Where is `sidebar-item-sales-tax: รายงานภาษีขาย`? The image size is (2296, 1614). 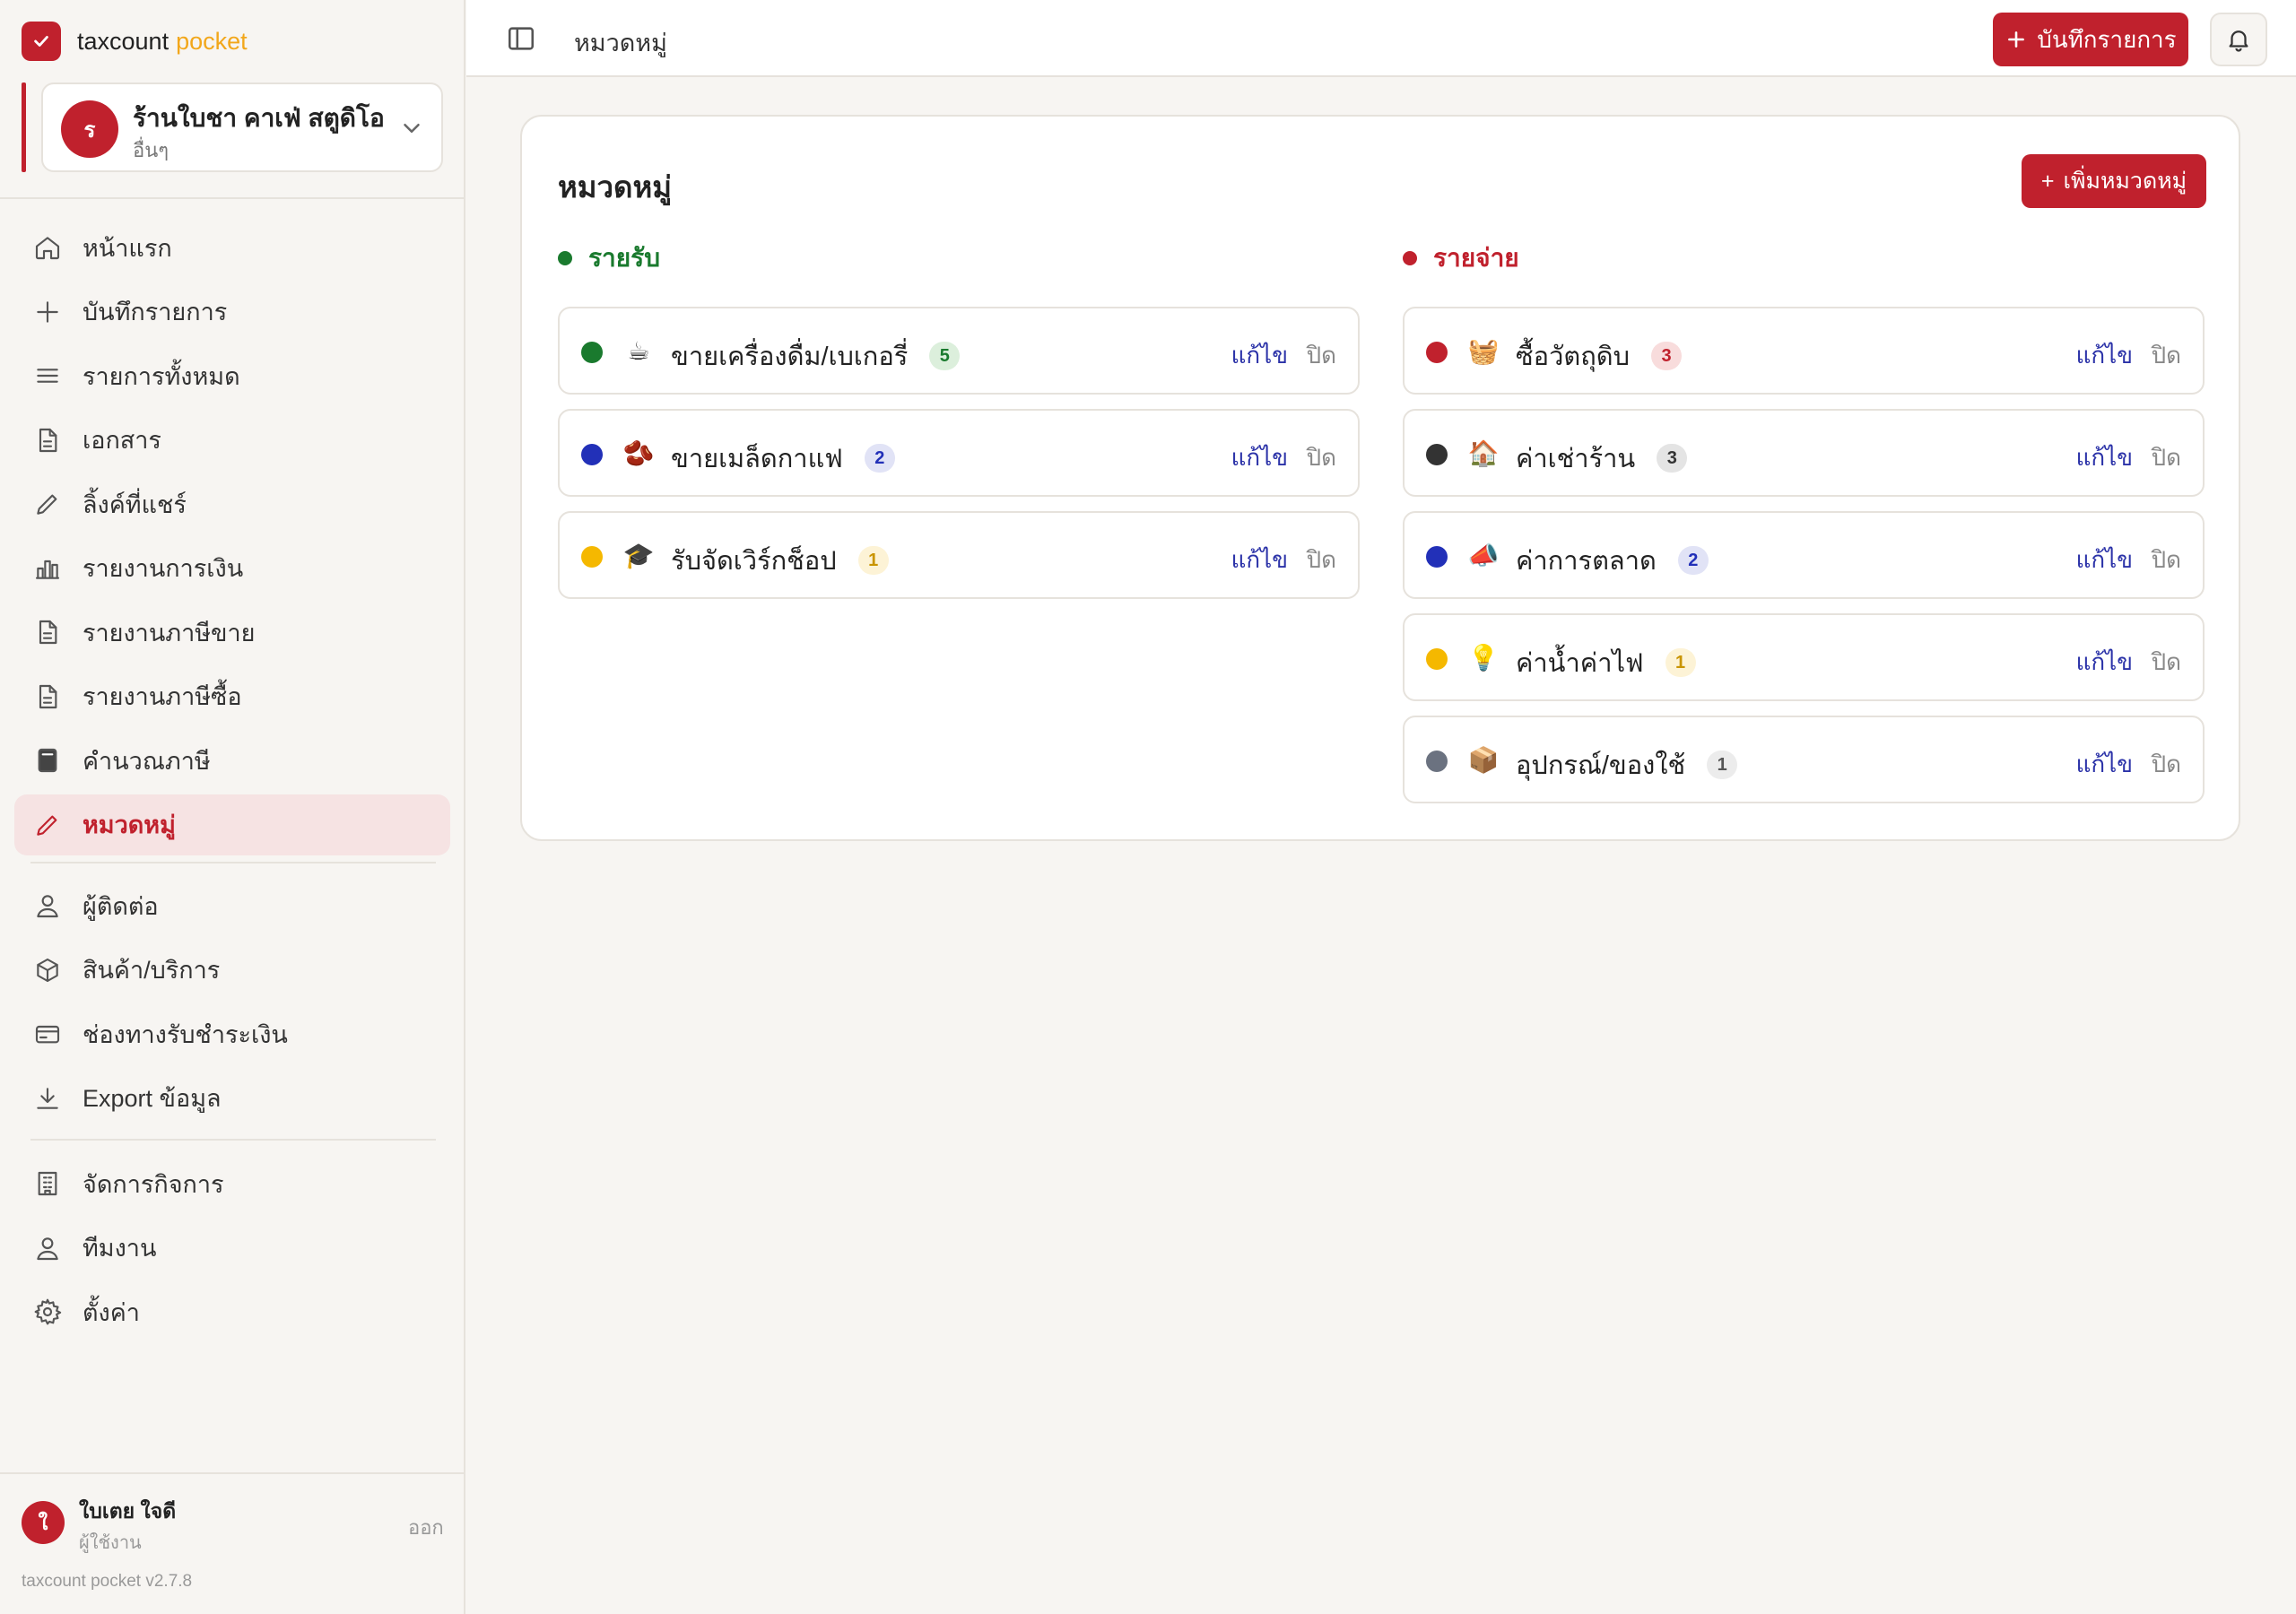
sidebar-item-sales-tax: รายงานภาษีขาย is located at coordinates (232, 632).